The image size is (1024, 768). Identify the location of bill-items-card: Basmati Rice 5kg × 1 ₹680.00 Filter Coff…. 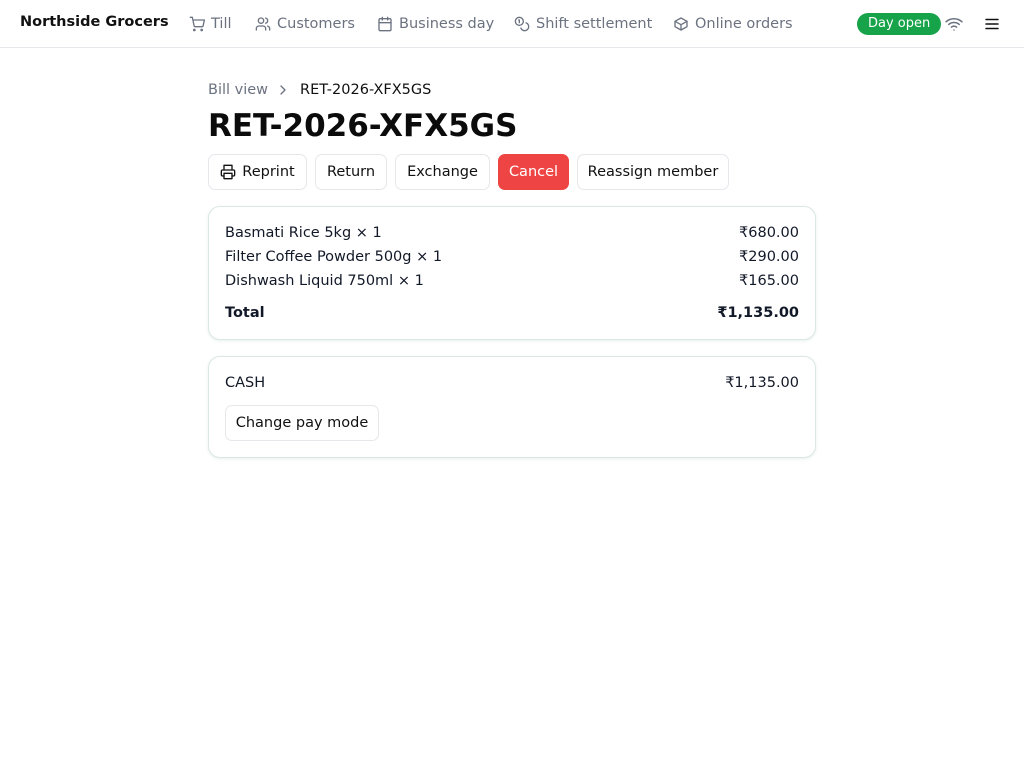
(512, 273).